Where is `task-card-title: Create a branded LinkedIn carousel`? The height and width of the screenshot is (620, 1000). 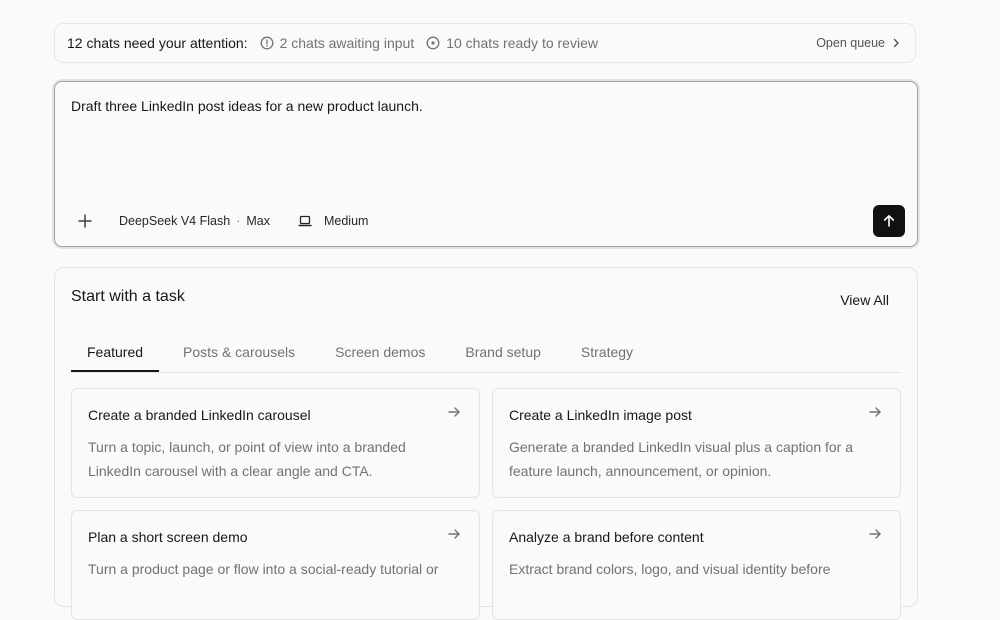
task-card-title: Create a branded LinkedIn carousel is located at coordinates (199, 415).